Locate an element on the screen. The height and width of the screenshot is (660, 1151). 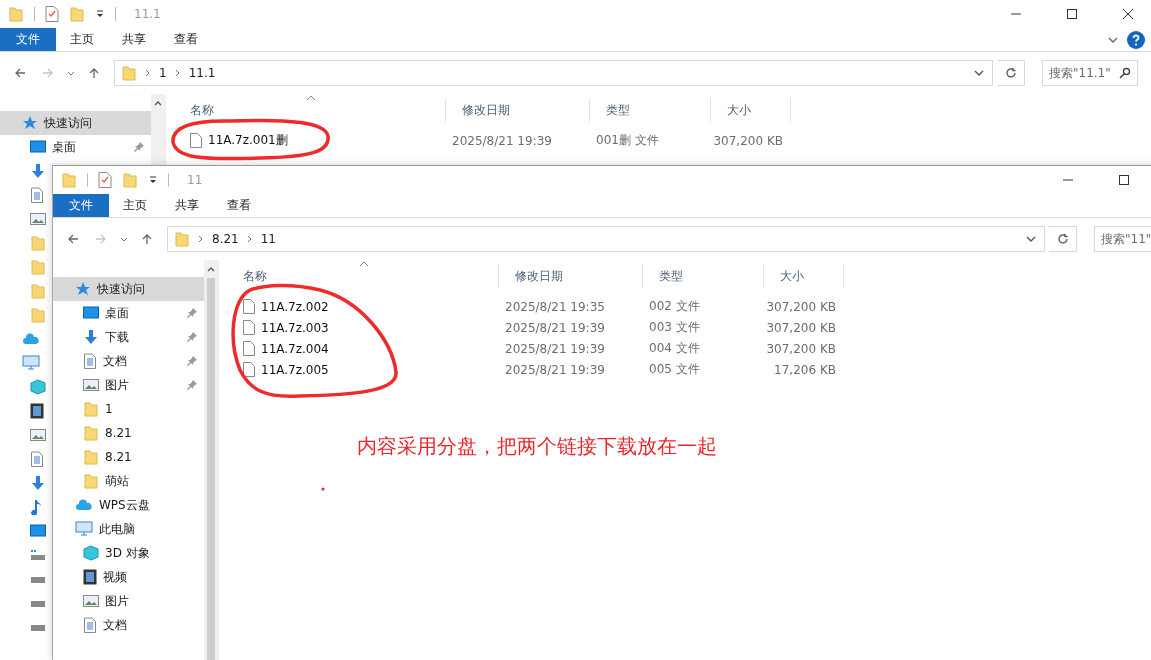
refresh-icon is located at coordinates (1010, 73).